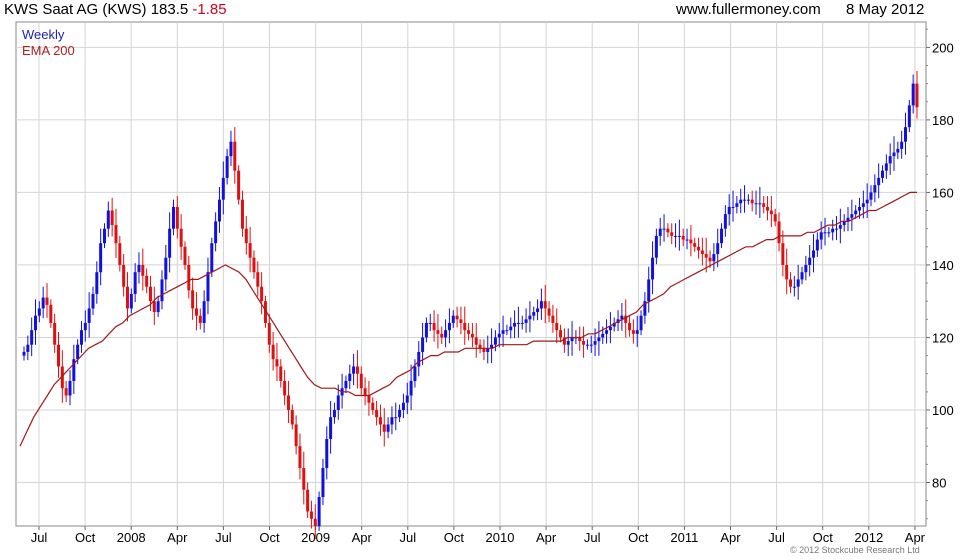 This screenshot has width=980, height=560. I want to click on legend-weekly: Weekly, so click(43, 34).